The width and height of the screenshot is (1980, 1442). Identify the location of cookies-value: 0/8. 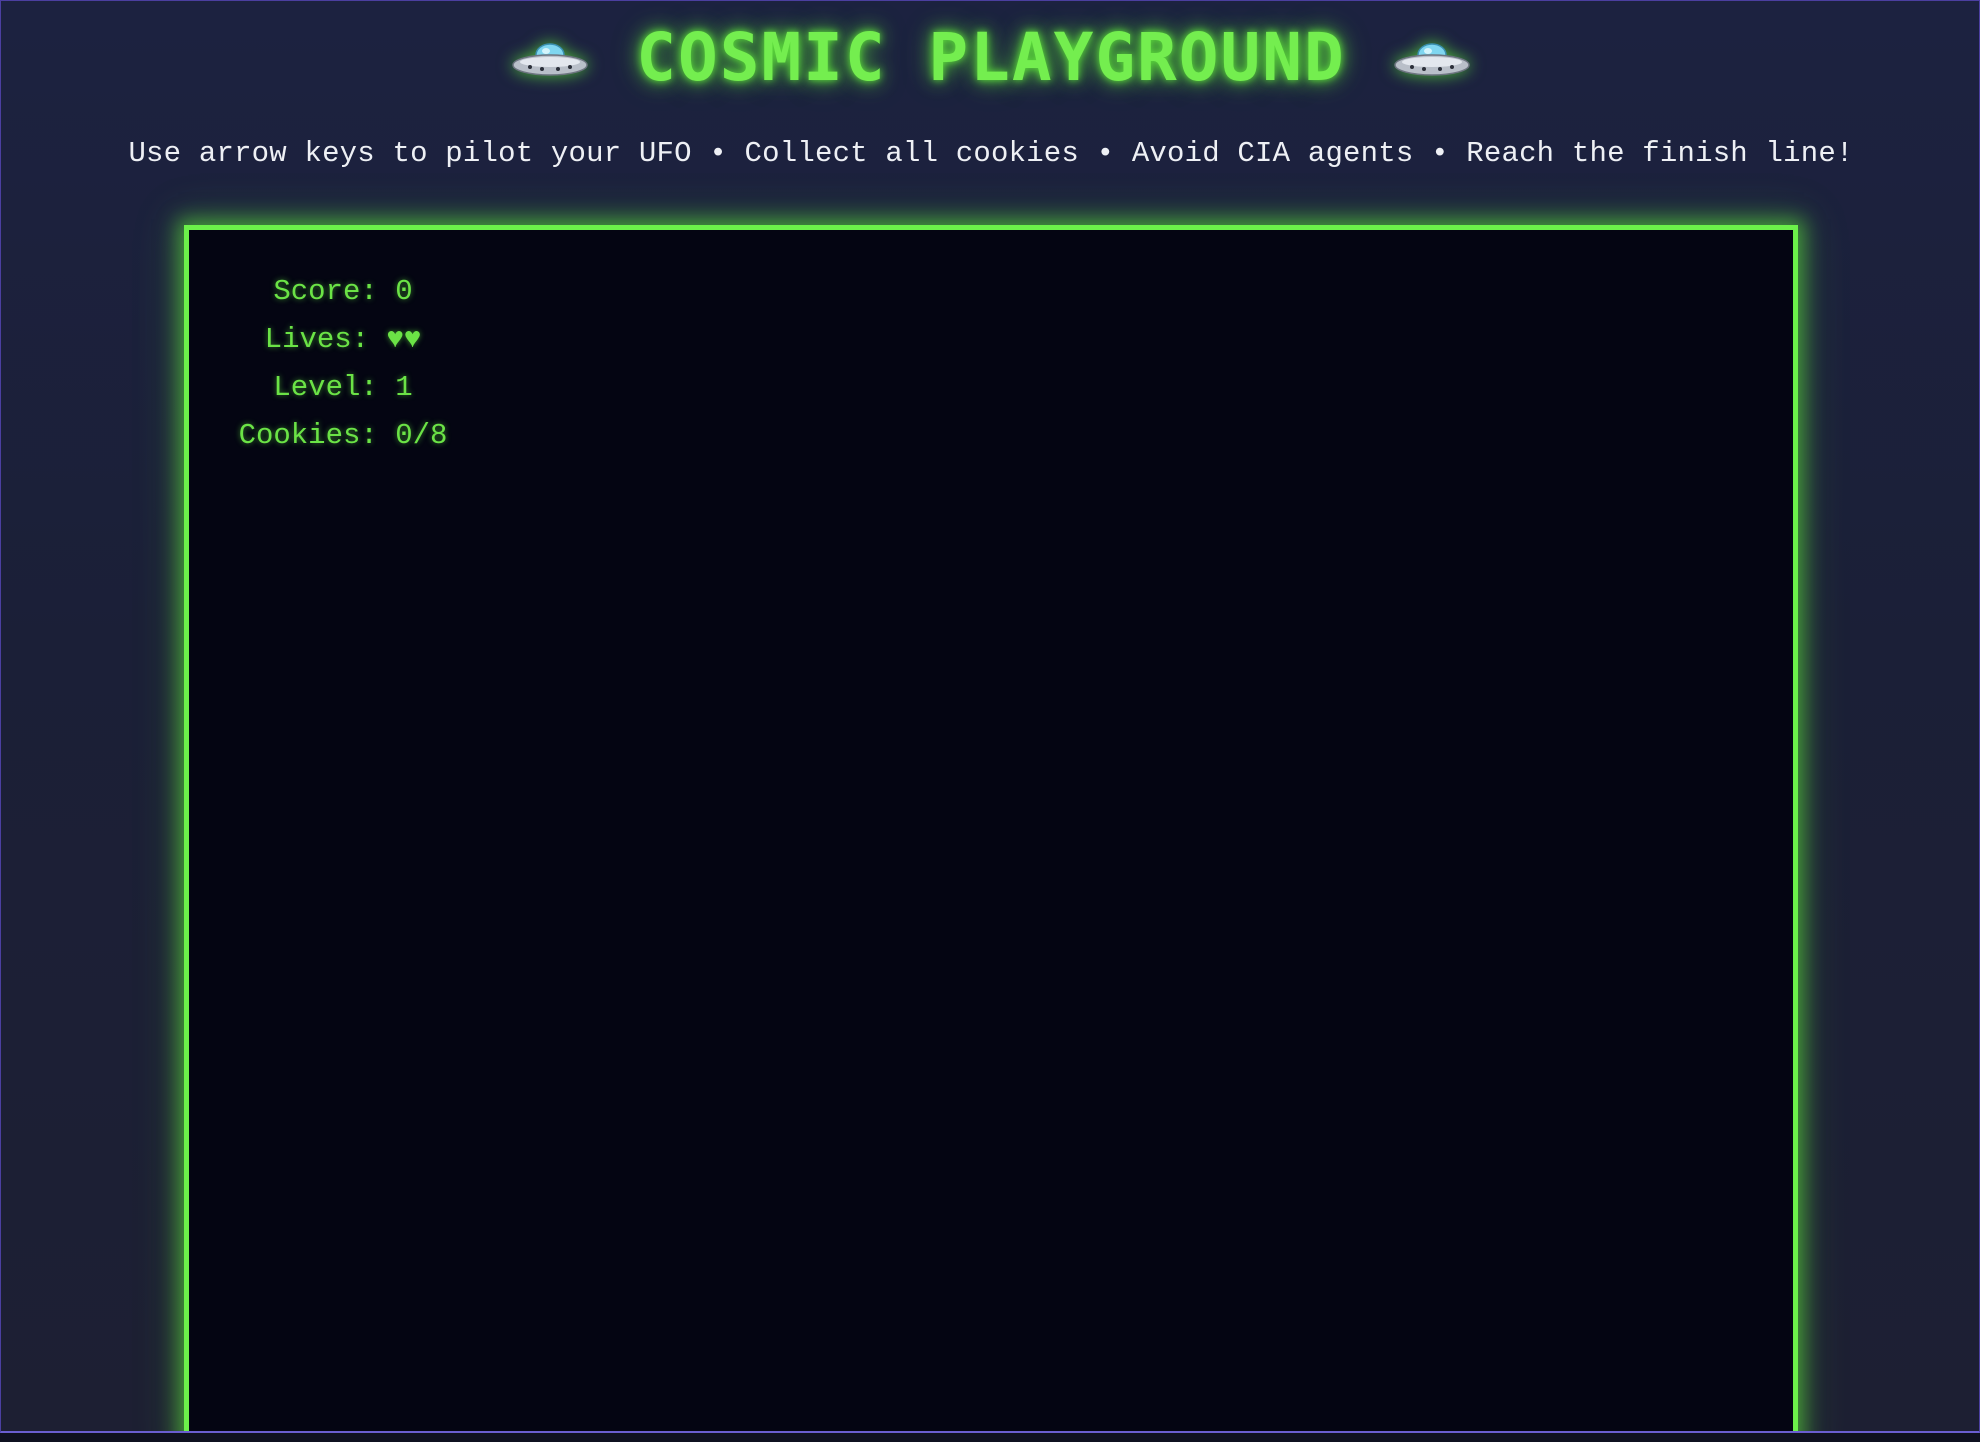
(421, 435).